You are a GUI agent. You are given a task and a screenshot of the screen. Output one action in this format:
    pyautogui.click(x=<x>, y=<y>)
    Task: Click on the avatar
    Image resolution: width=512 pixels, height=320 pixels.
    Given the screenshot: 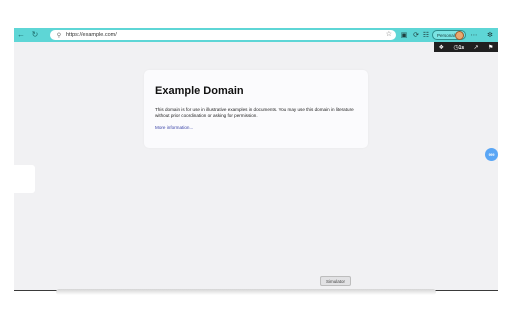 What is the action you would take?
    pyautogui.click(x=459, y=35)
    